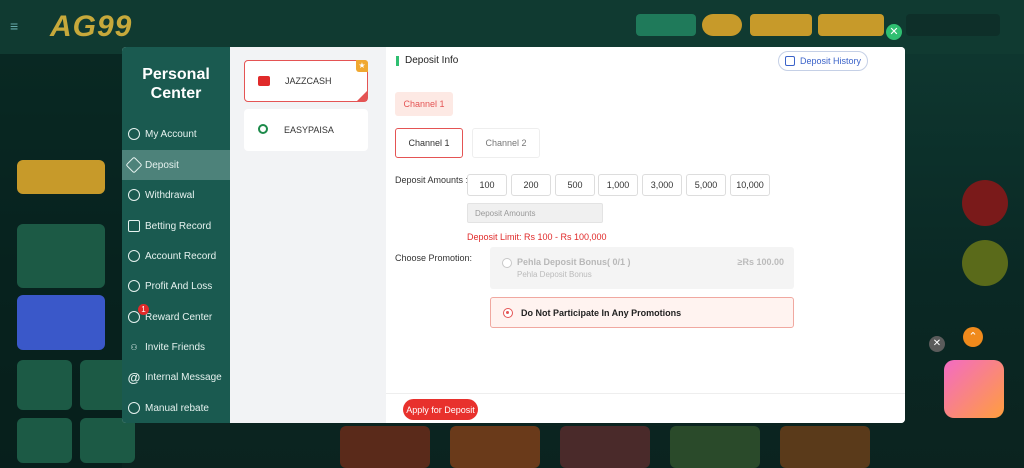  Describe the element at coordinates (953, 25) in the screenshot. I see `search-box` at that location.